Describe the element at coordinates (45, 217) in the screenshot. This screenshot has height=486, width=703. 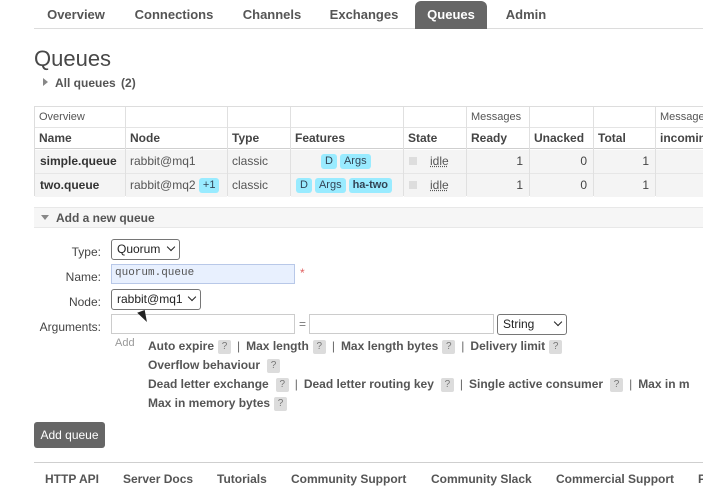
I see `triangle-down-icon` at that location.